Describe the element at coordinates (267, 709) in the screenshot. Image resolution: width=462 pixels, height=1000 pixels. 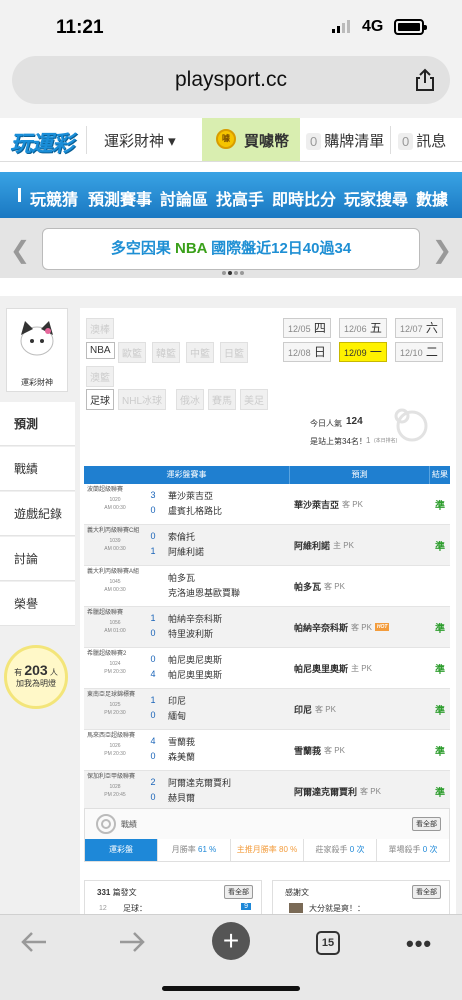
I see `table-row: 東南亞足球錦標賽 1025 PM 20:30 1 印尼 0 緬甸 印尼客 PK 準` at that location.